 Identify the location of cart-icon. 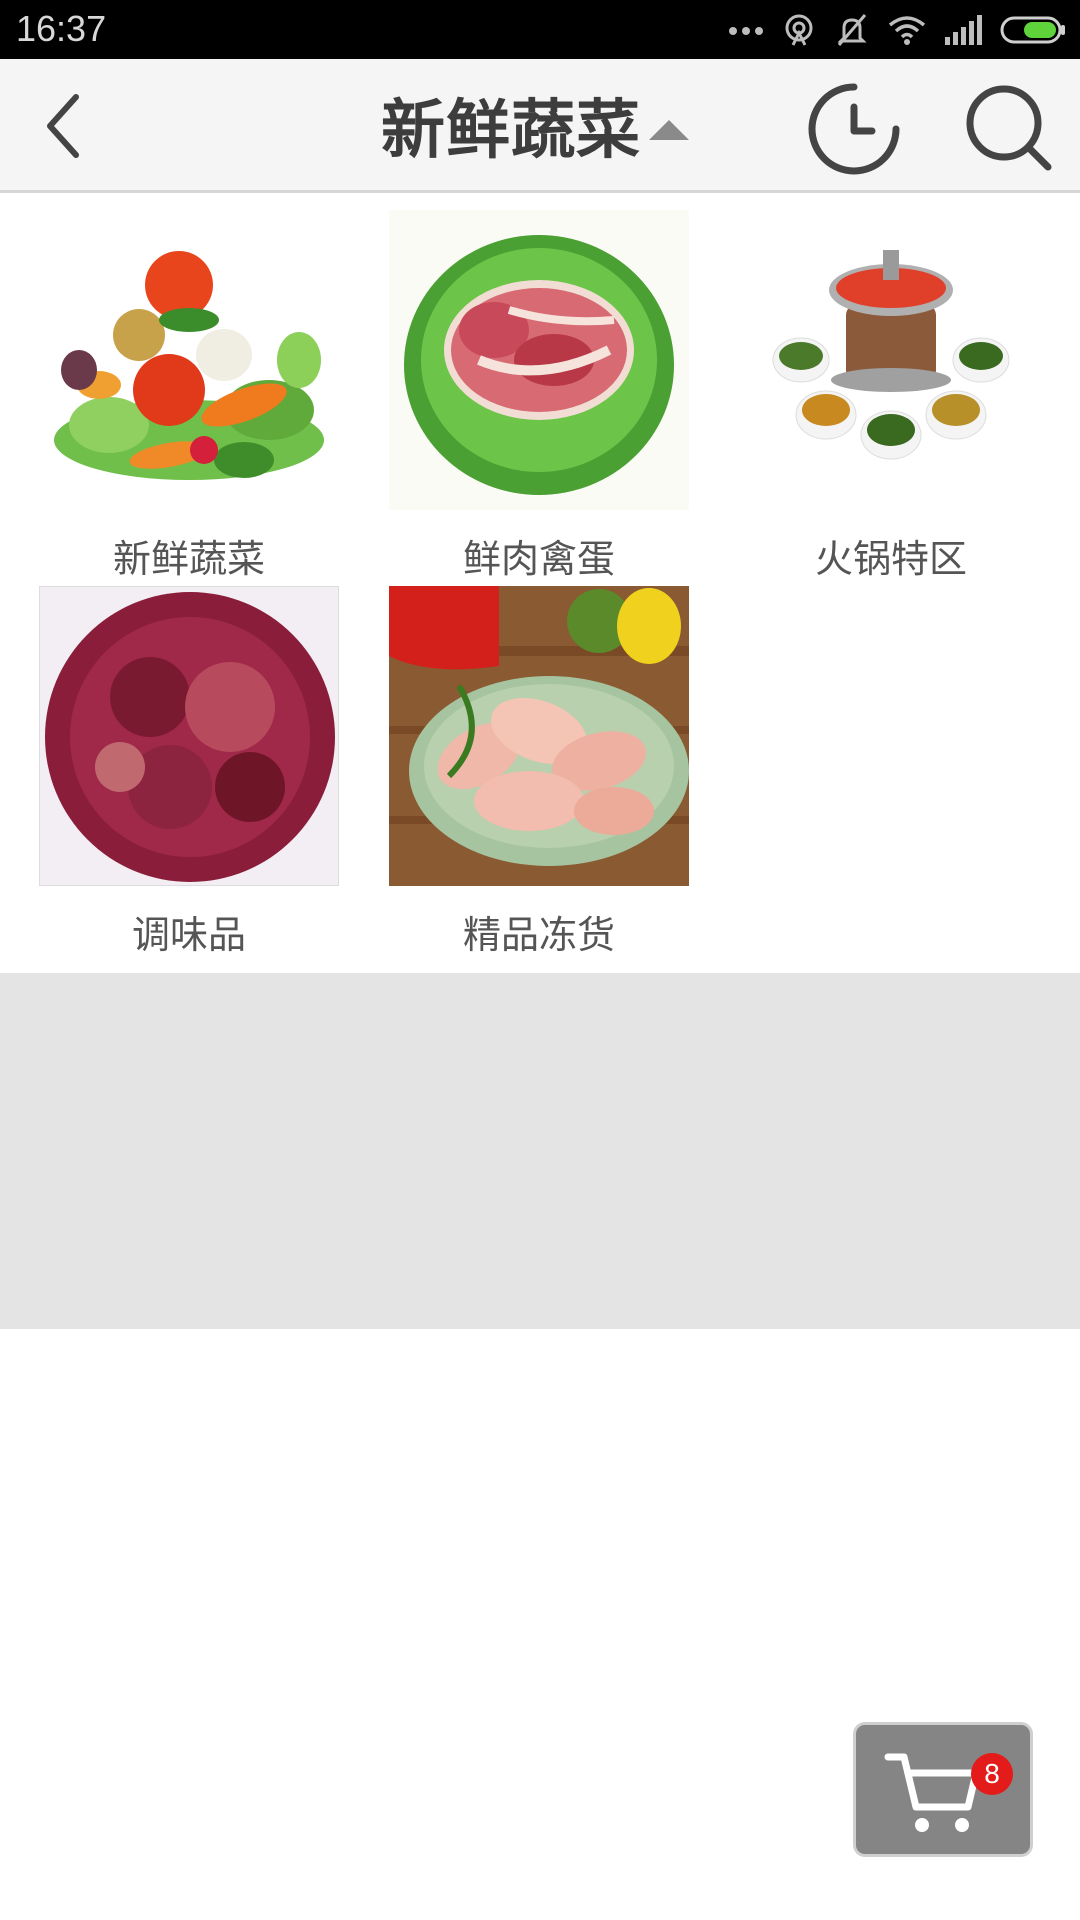
(934, 1796).